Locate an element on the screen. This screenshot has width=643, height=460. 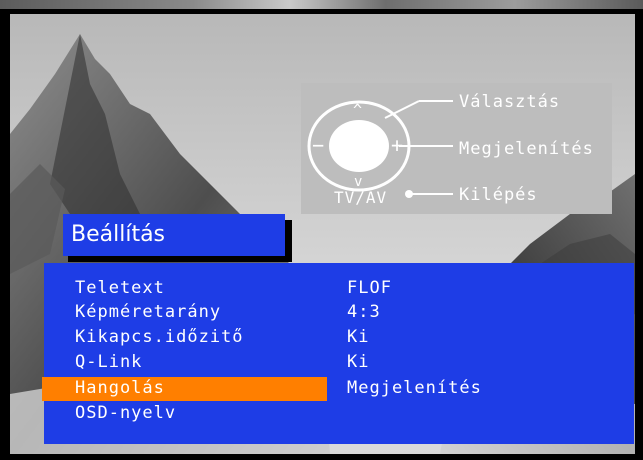
menu-item-label: Q-Link is located at coordinates (109, 362).